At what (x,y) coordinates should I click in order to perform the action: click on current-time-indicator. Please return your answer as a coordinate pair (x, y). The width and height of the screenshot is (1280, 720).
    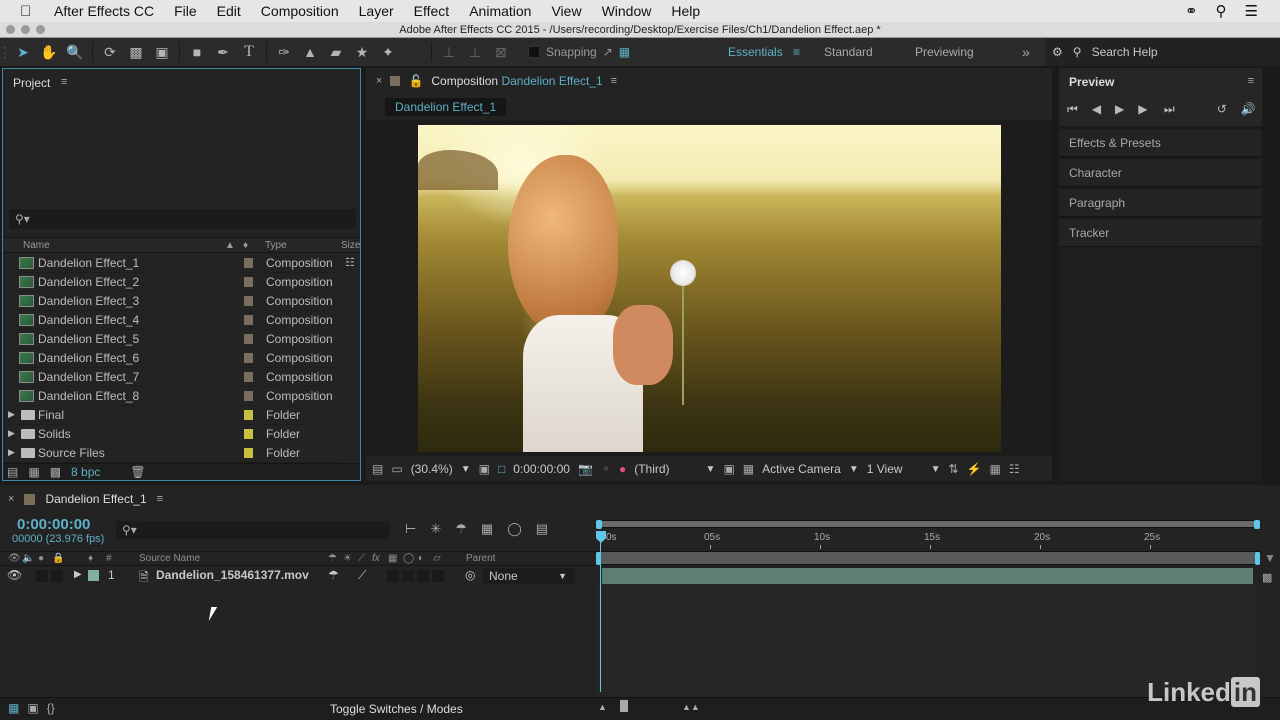
    Looking at the image, I should click on (600, 612).